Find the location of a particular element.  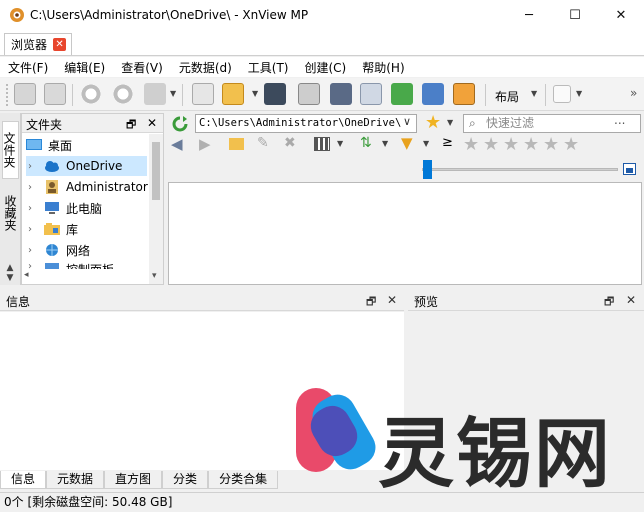

rating-operator: ≥ is located at coordinates (447, 142).